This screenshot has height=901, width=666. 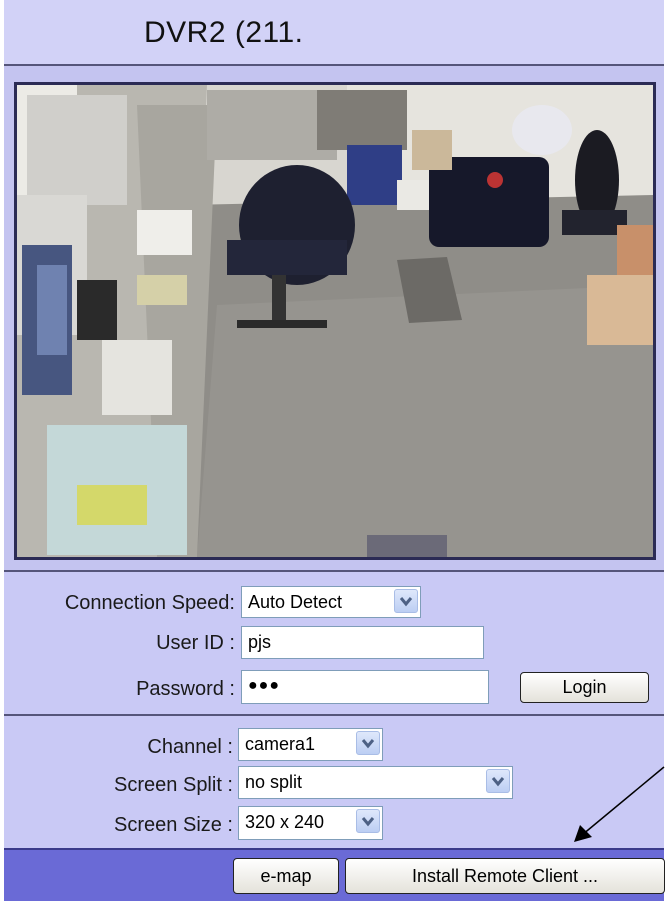 I want to click on page-title: DVR2 (211., so click(x=224, y=32).